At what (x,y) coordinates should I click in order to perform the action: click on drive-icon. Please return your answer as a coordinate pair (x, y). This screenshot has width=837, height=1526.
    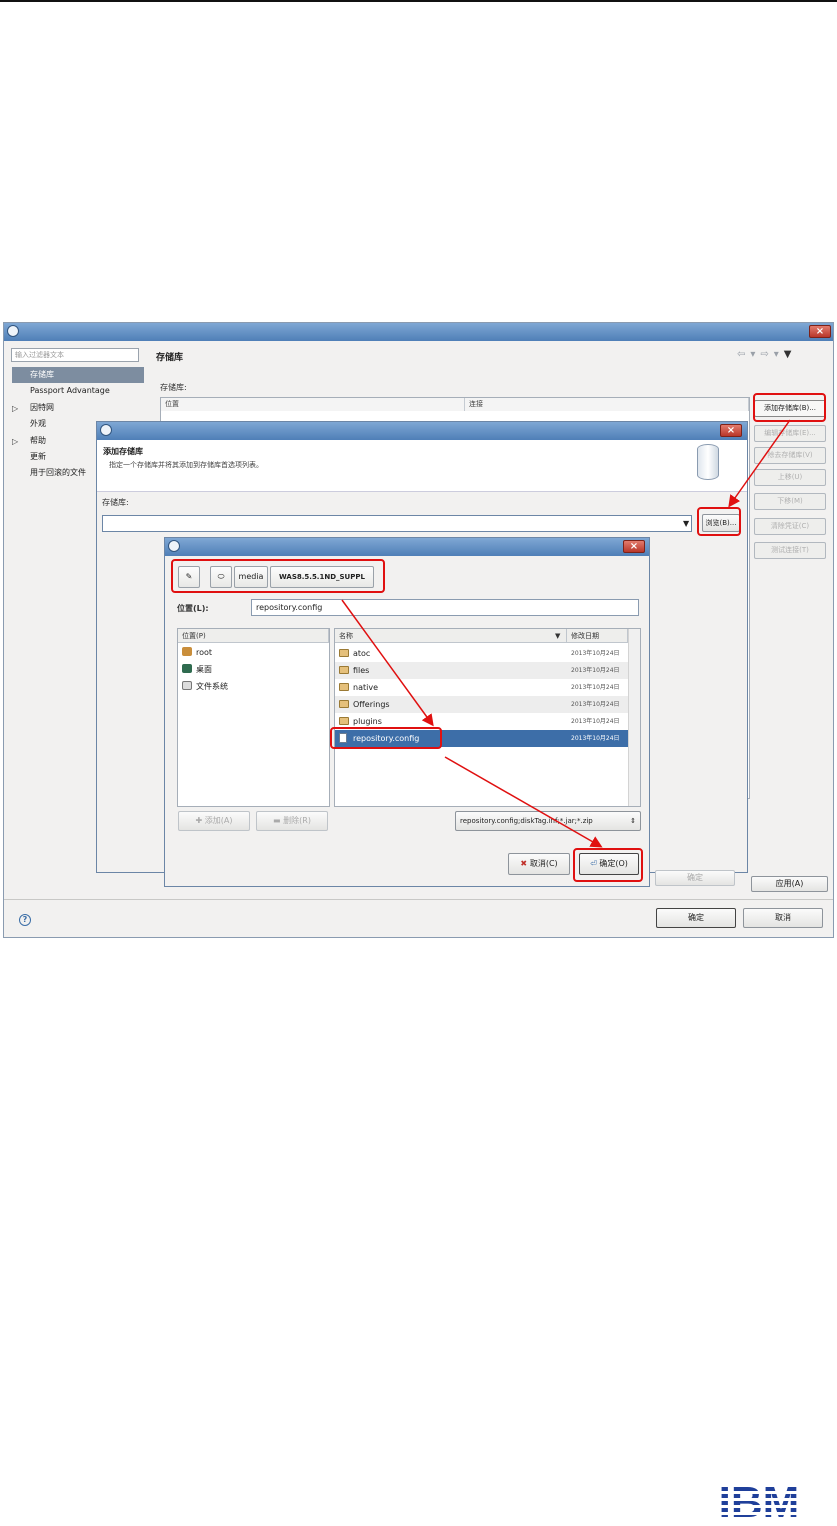
    Looking at the image, I should click on (187, 685).